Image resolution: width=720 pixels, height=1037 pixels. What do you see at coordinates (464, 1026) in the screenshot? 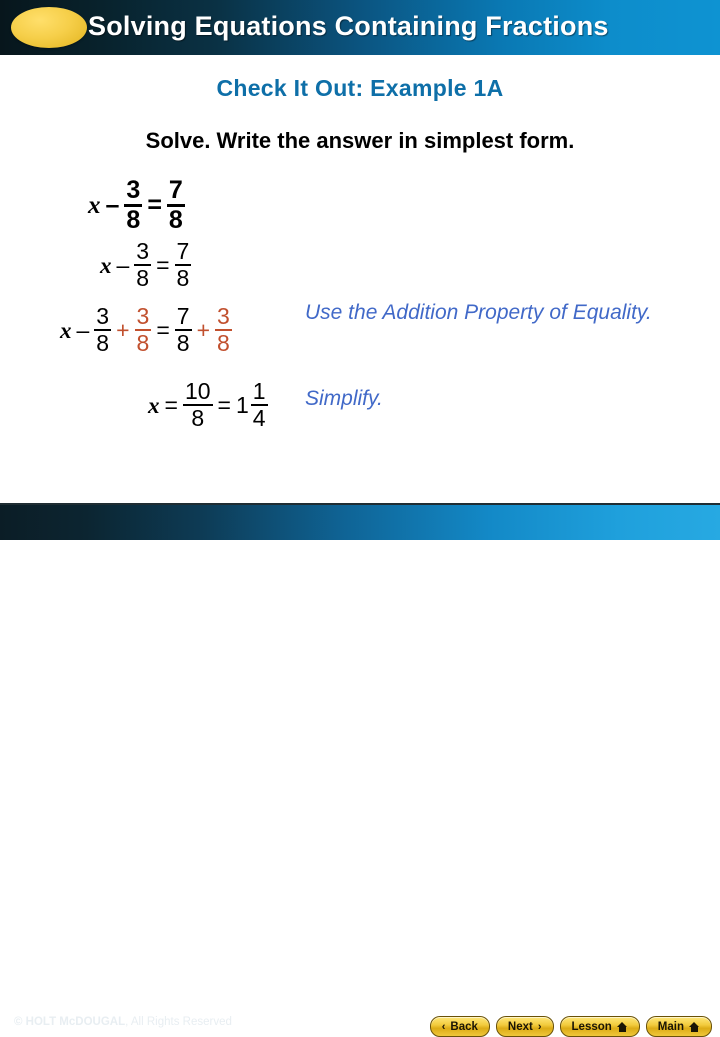
I see `button-label: Back` at bounding box center [464, 1026].